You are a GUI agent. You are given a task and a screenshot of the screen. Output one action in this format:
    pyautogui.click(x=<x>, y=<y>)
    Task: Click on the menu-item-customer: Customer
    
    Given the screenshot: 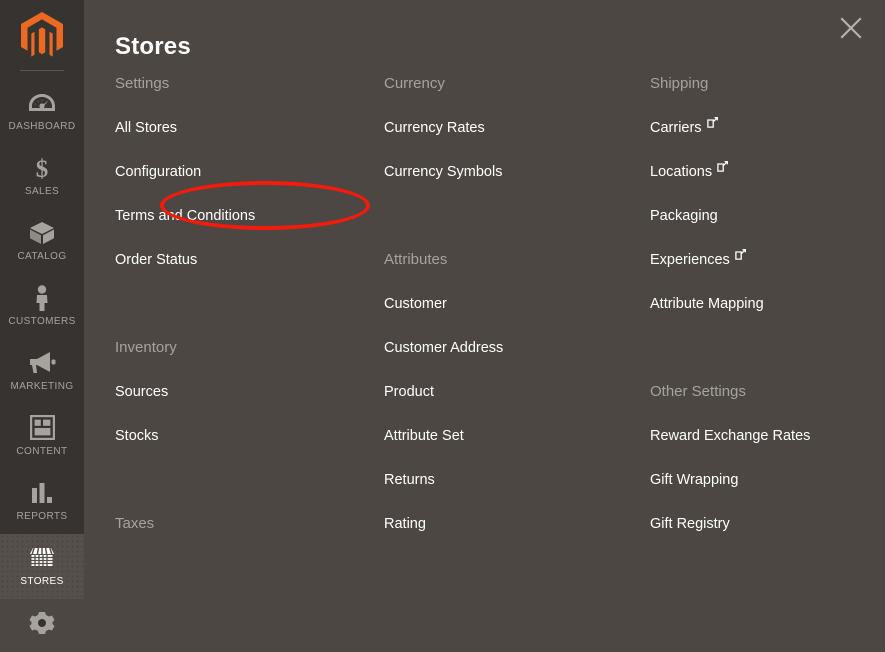 What is the action you would take?
    pyautogui.click(x=509, y=304)
    